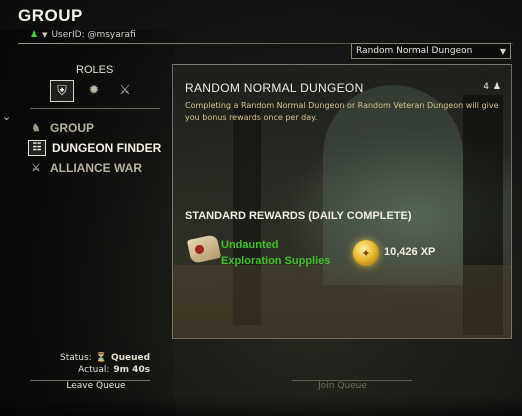  What do you see at coordinates (93, 35) in the screenshot?
I see `user-id-label: UserID: @msyarafi` at bounding box center [93, 35].